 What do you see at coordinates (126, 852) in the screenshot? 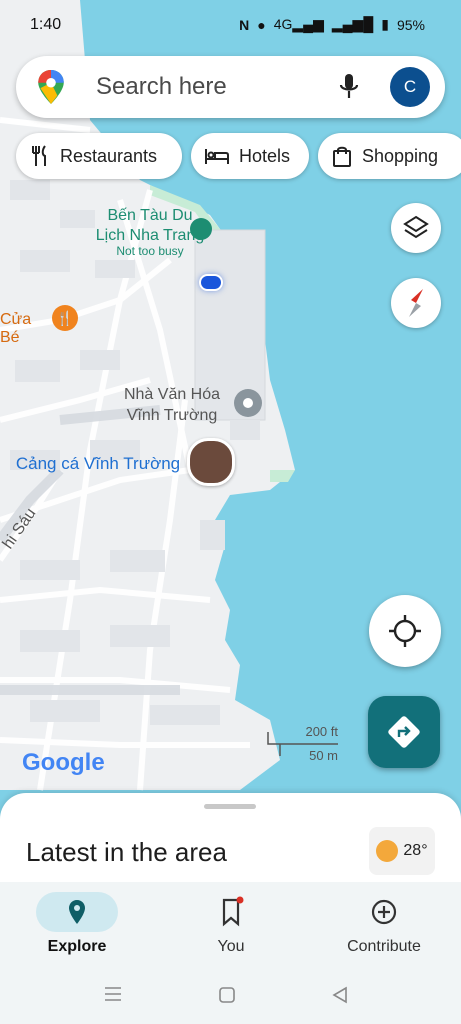
I see `sheet-title: Latest in the area` at bounding box center [126, 852].